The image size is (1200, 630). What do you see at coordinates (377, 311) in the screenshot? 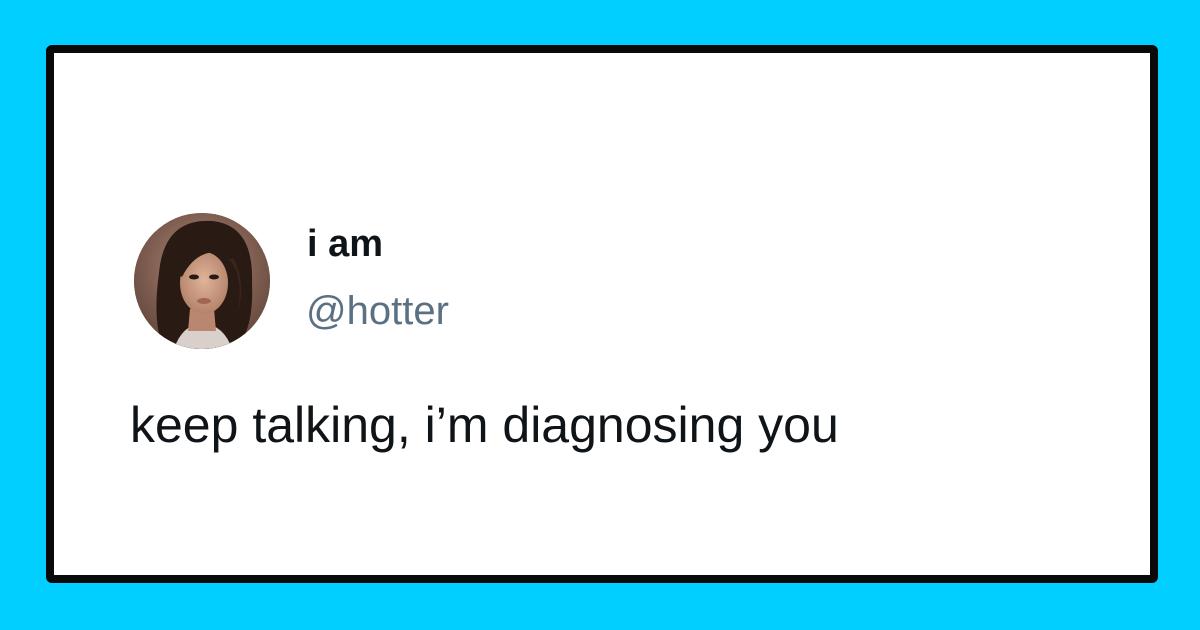
I see `user-handle: @hotter` at bounding box center [377, 311].